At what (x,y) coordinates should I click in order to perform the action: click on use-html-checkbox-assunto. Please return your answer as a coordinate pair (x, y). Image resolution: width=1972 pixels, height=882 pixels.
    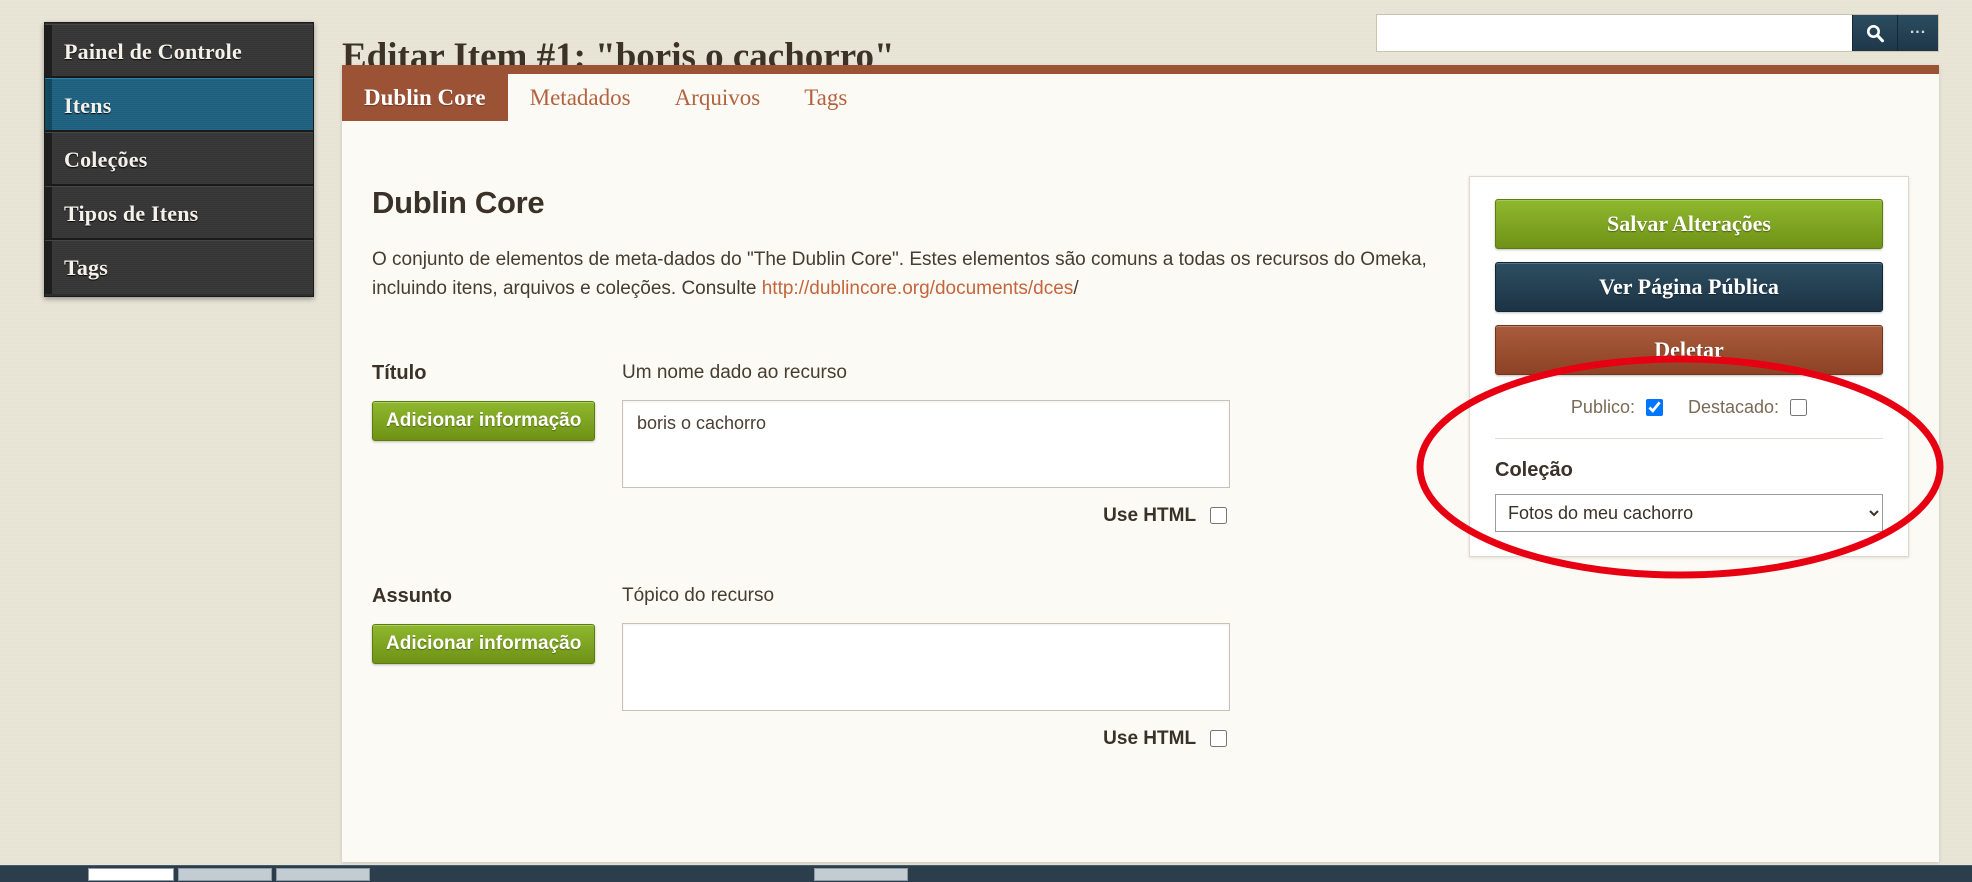
    Looking at the image, I should click on (1218, 738).